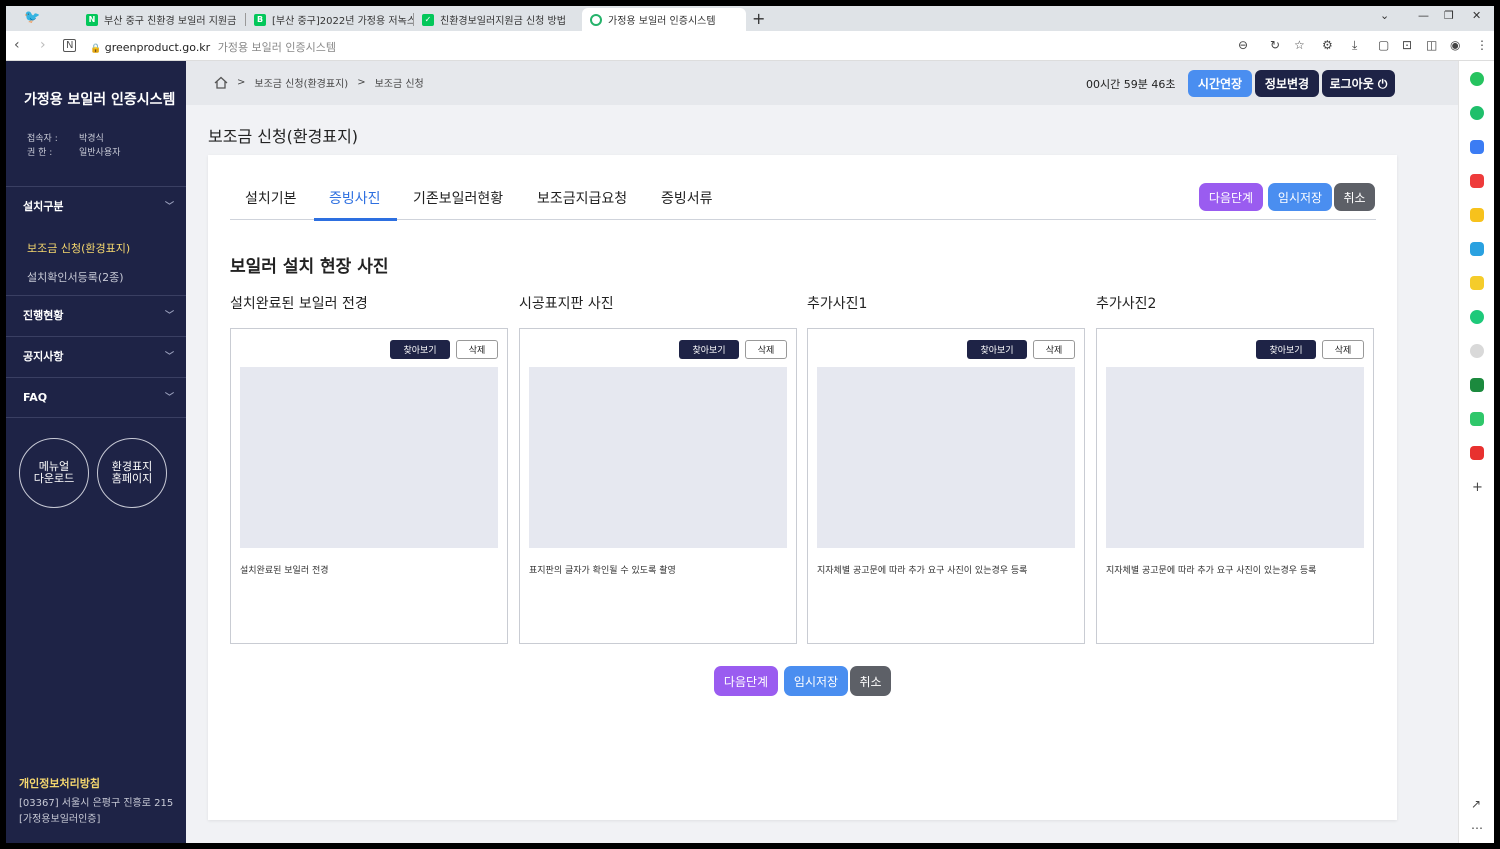 The width and height of the screenshot is (1500, 849). What do you see at coordinates (1383, 45) in the screenshot?
I see `capture-icon: ▢` at bounding box center [1383, 45].